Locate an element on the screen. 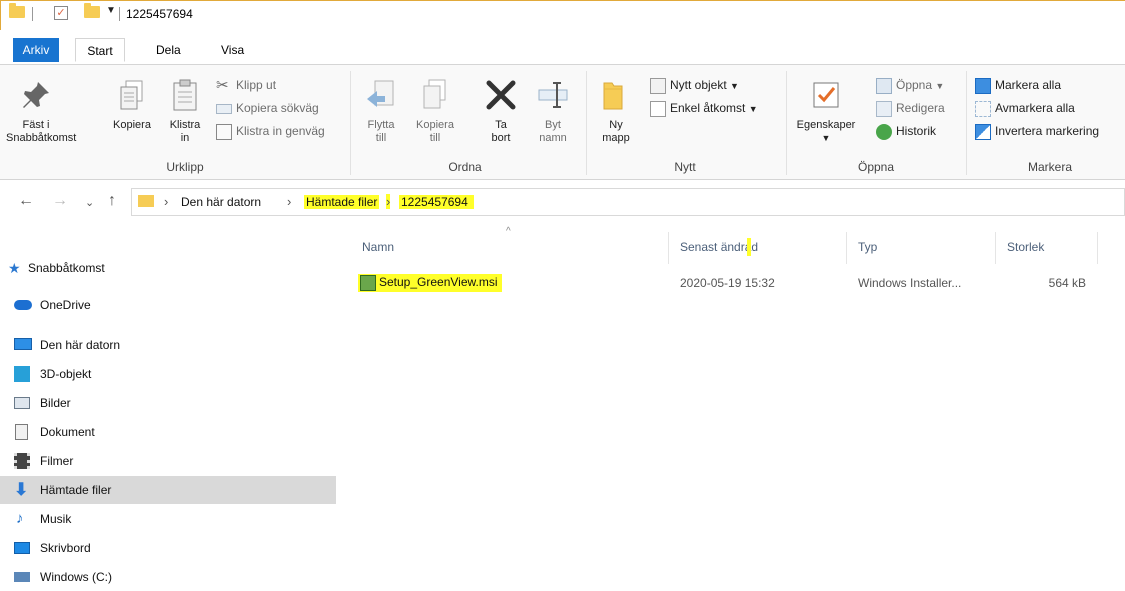  properties-checkmark-icon is located at coordinates (826, 95).